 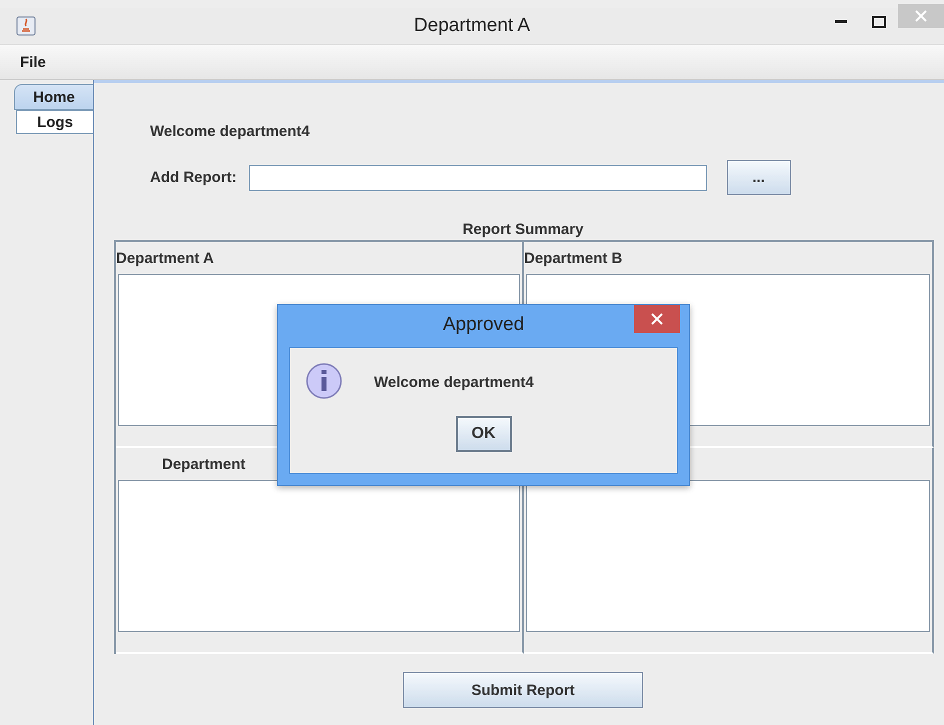 I want to click on panel-title: Department, so click(x=204, y=464).